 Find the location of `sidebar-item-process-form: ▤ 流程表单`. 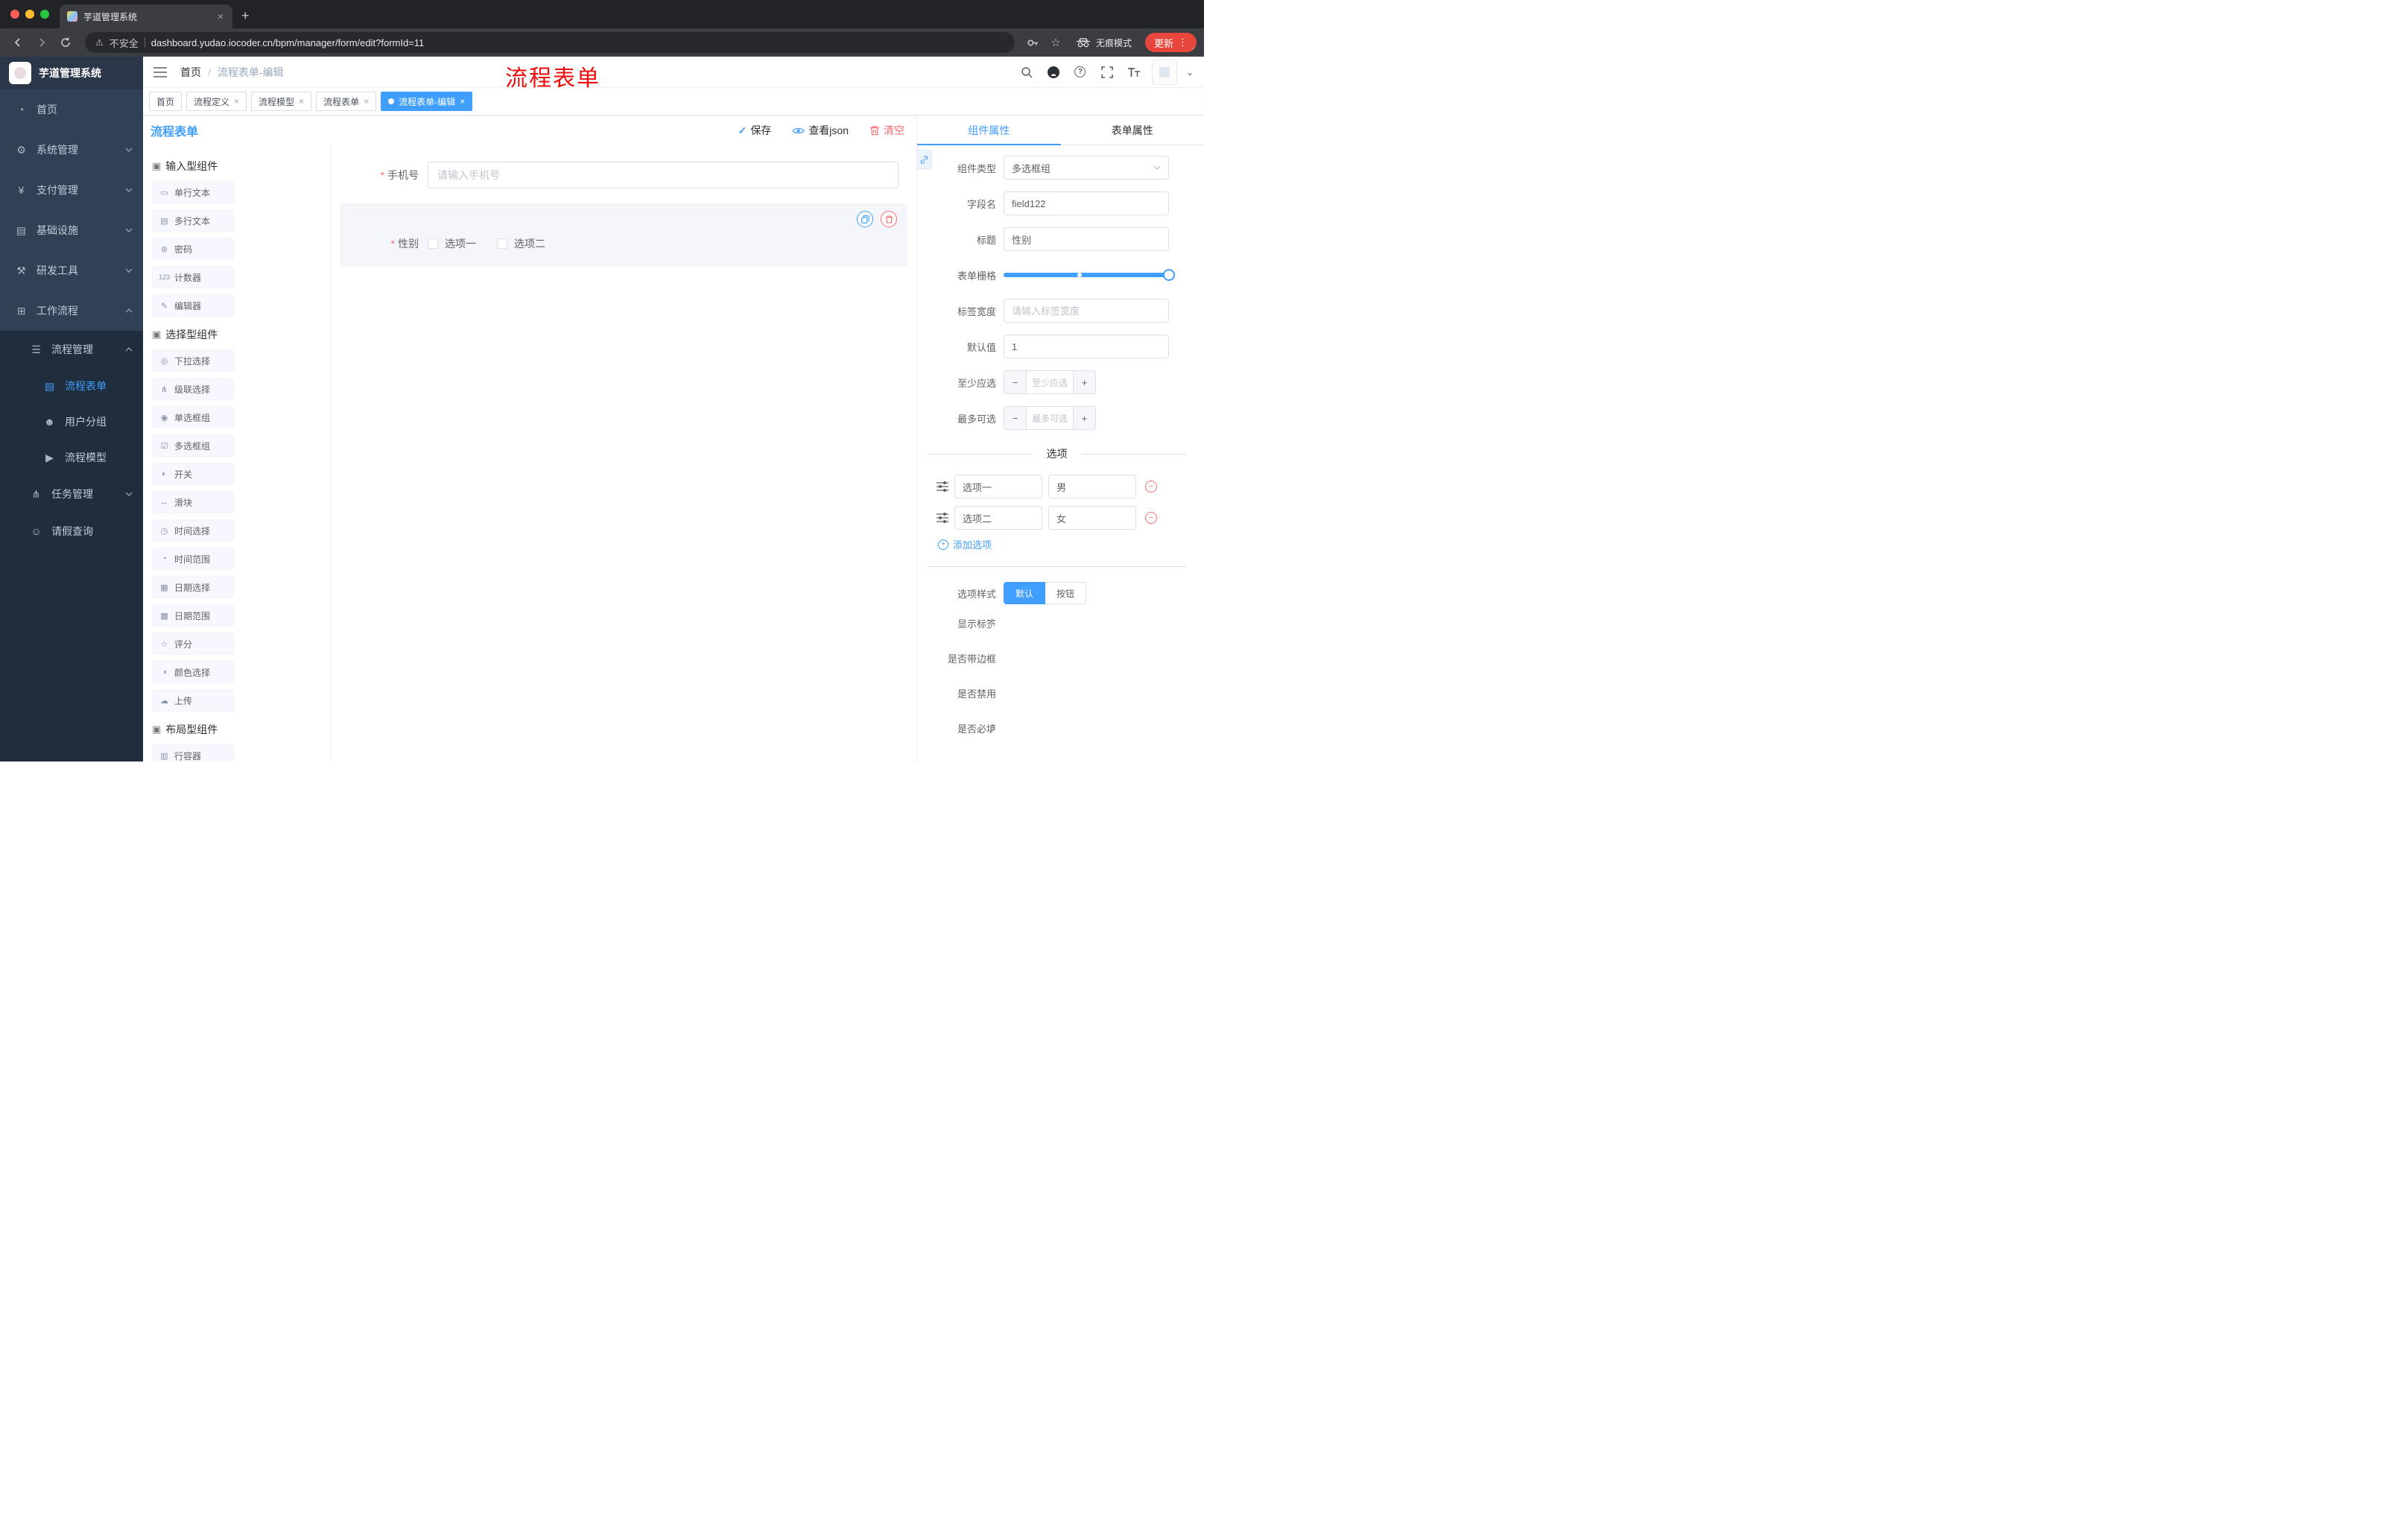

sidebar-item-process-form: ▤ 流程表单 is located at coordinates (71, 386).